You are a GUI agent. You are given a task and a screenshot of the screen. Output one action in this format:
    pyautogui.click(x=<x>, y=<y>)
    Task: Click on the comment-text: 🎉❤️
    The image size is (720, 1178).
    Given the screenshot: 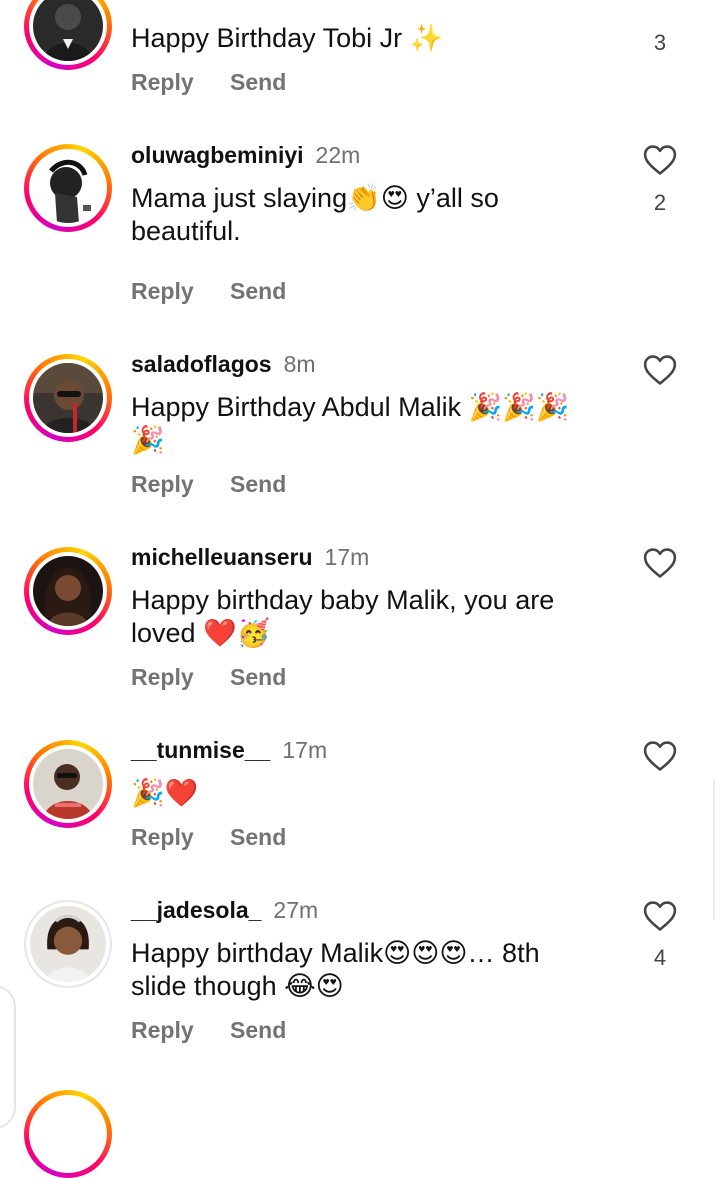 What is the action you would take?
    pyautogui.click(x=165, y=793)
    